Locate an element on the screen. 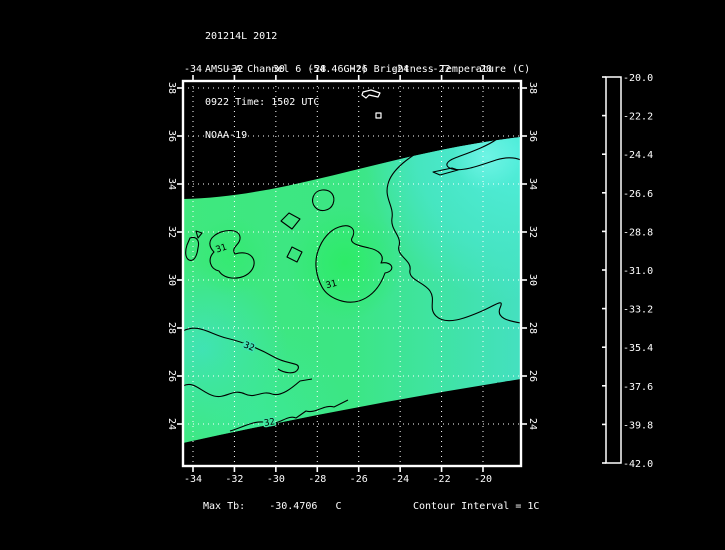 This screenshot has width=725, height=550. y-tick-label-right: 32 is located at coordinates (532, 232).